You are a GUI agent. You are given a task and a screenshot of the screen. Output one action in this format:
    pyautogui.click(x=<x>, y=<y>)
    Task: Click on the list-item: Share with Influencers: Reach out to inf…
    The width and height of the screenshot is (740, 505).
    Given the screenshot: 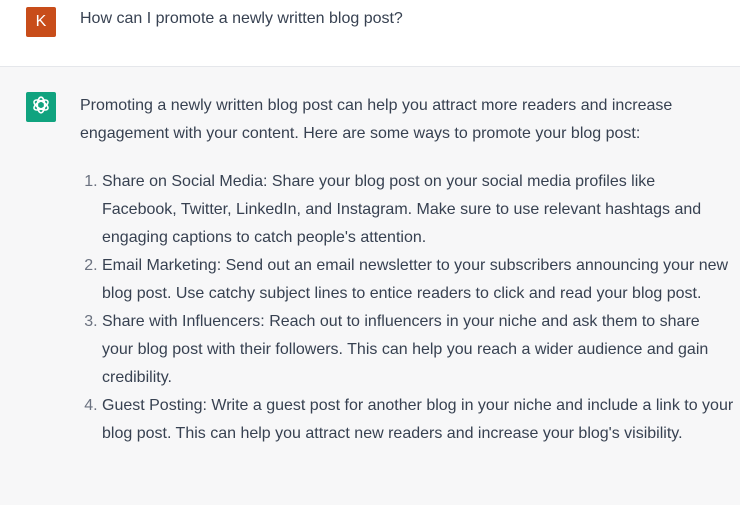 What is the action you would take?
    pyautogui.click(x=418, y=350)
    